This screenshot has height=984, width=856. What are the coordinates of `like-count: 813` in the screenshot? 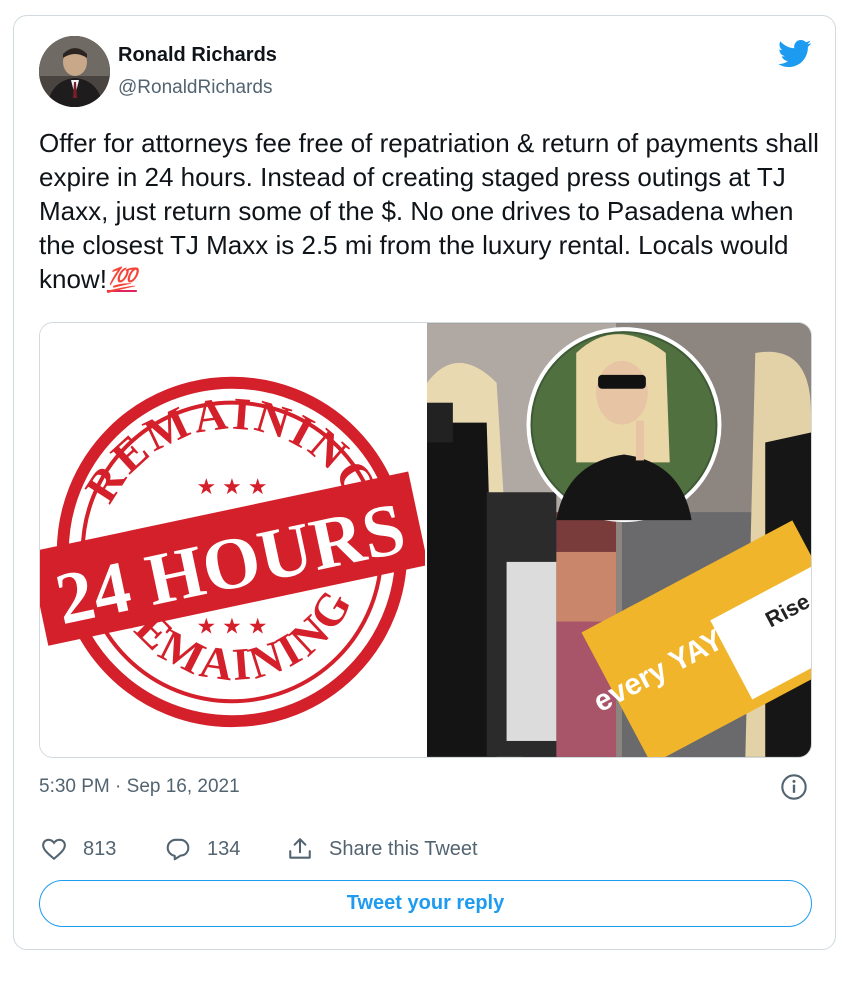 It's located at (100, 848).